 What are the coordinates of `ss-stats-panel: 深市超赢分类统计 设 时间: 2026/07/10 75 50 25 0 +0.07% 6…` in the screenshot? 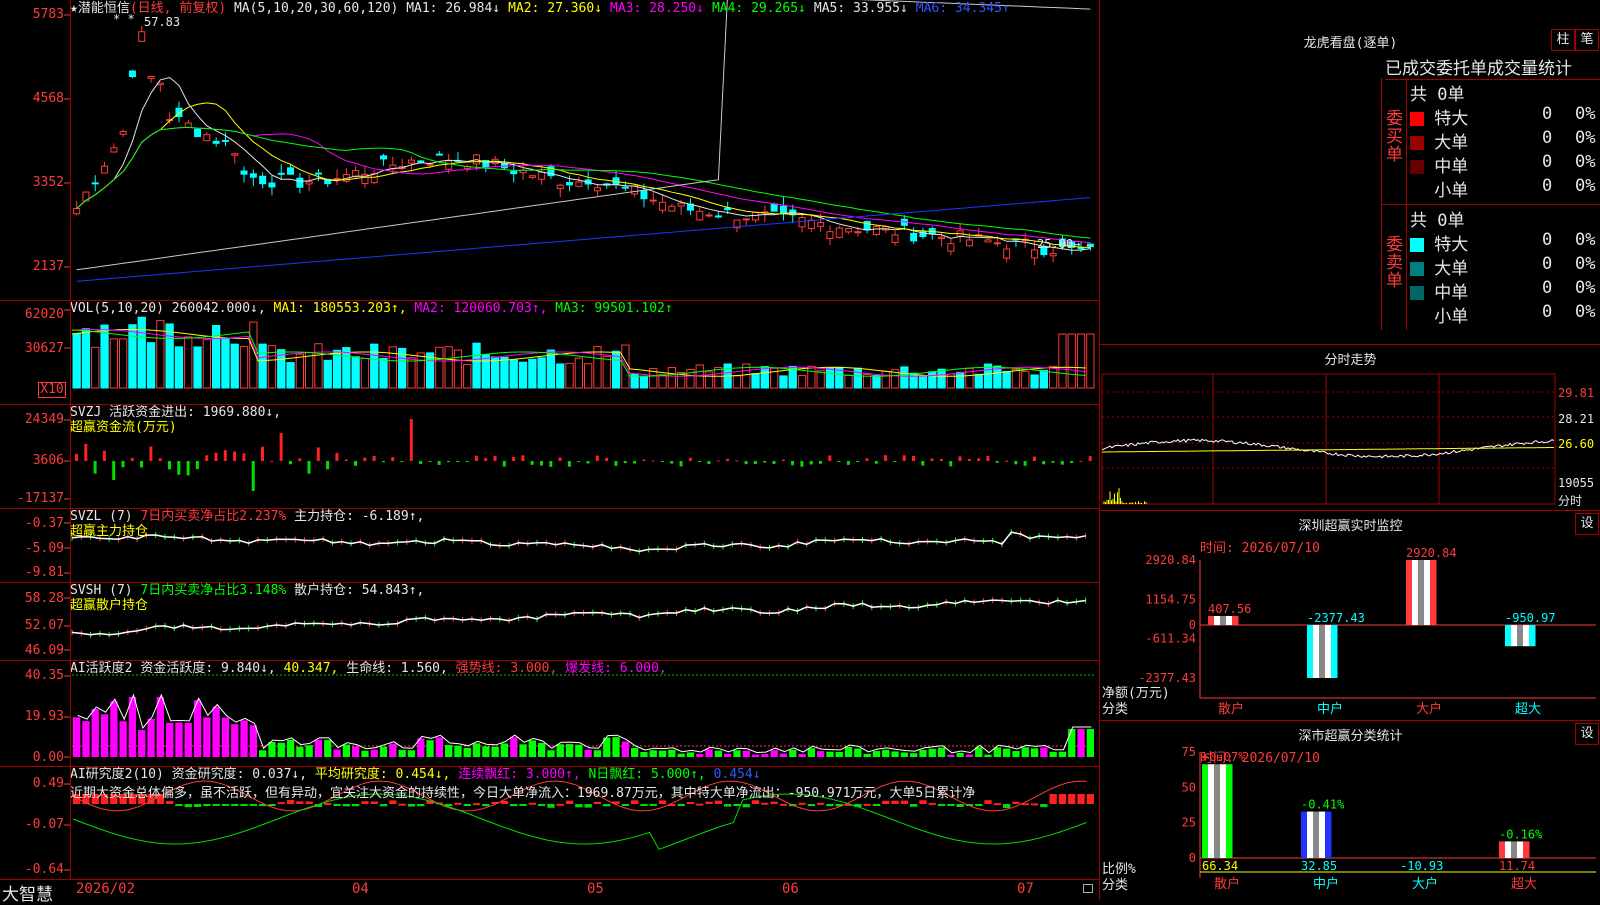 It's located at (1349, 810).